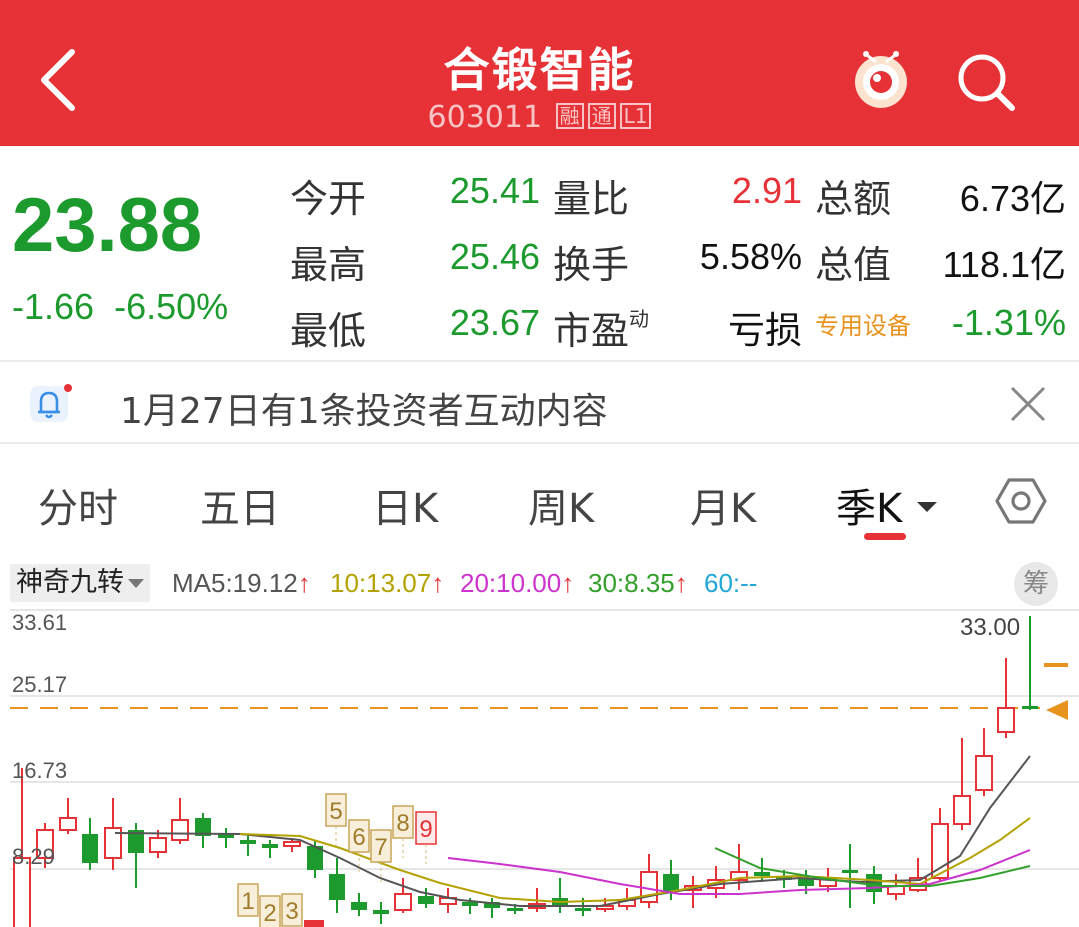  I want to click on ma10-value: 10:13.07↑, so click(387, 583).